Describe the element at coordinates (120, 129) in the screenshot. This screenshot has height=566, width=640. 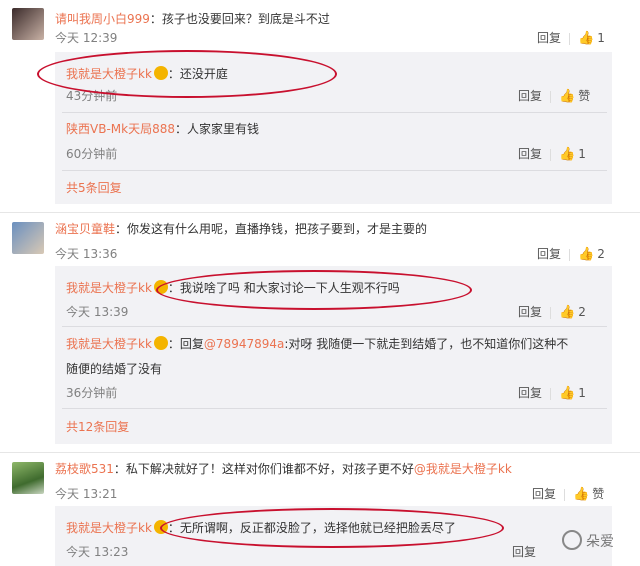
I see `reply-user: 陕西VB-Mk天局888` at that location.